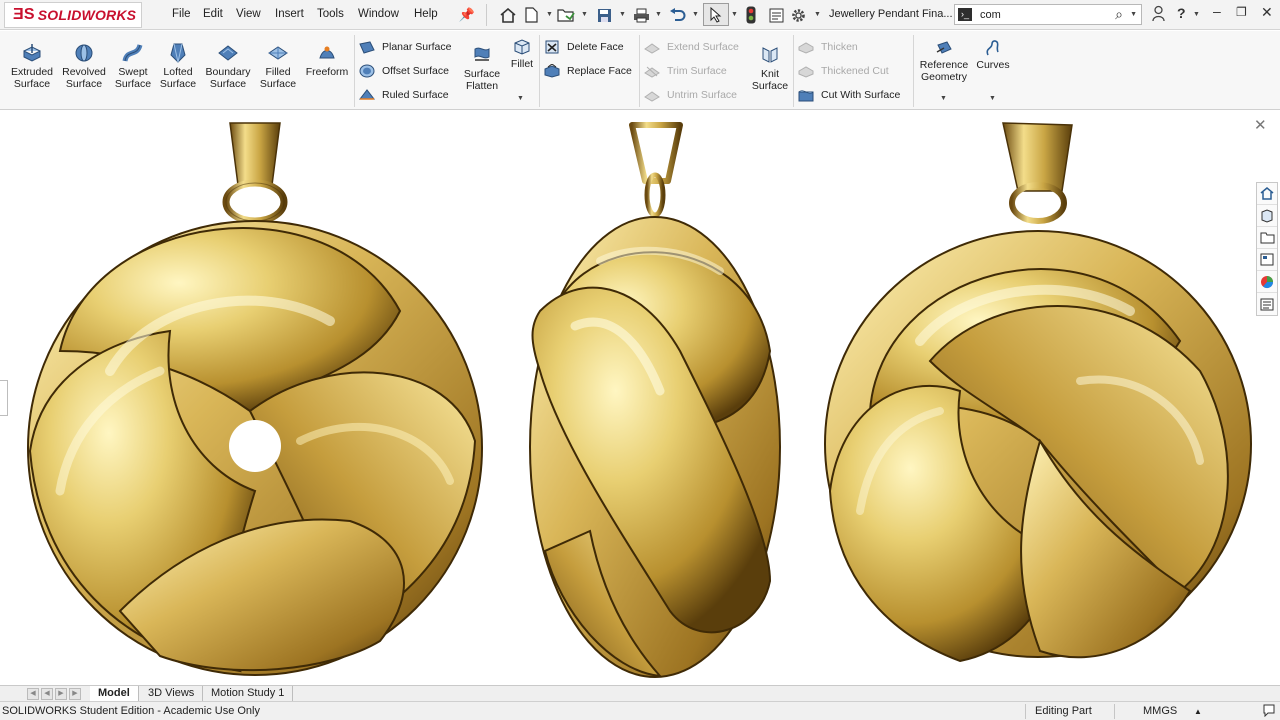 The width and height of the screenshot is (1280, 720). Describe the element at coordinates (289, 14) in the screenshot. I see `menu-insert: Insert` at that location.